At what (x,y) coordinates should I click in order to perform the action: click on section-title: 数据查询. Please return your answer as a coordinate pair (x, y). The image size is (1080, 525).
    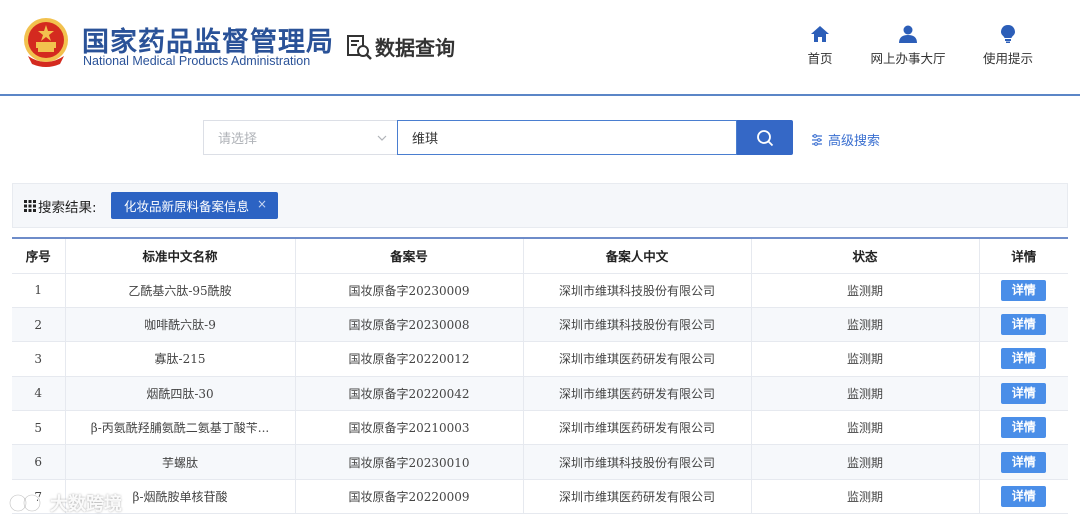
    Looking at the image, I should click on (400, 46).